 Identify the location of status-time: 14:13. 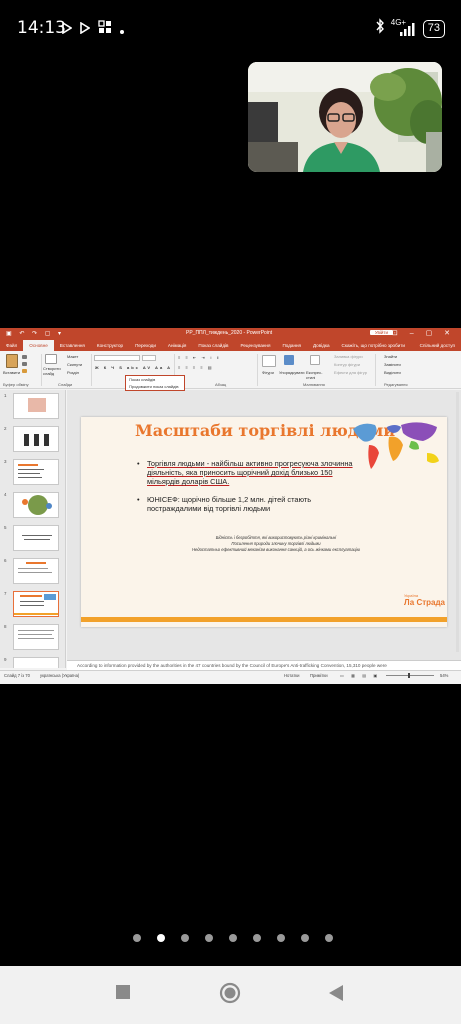
(41, 28).